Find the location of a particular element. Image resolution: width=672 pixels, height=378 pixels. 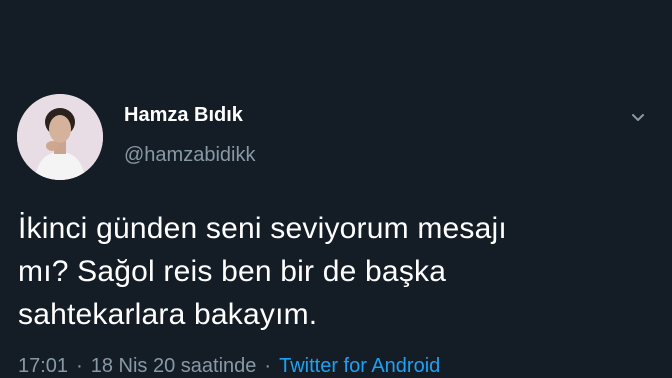

author-handle: @hamzabidikk is located at coordinates (189, 155).